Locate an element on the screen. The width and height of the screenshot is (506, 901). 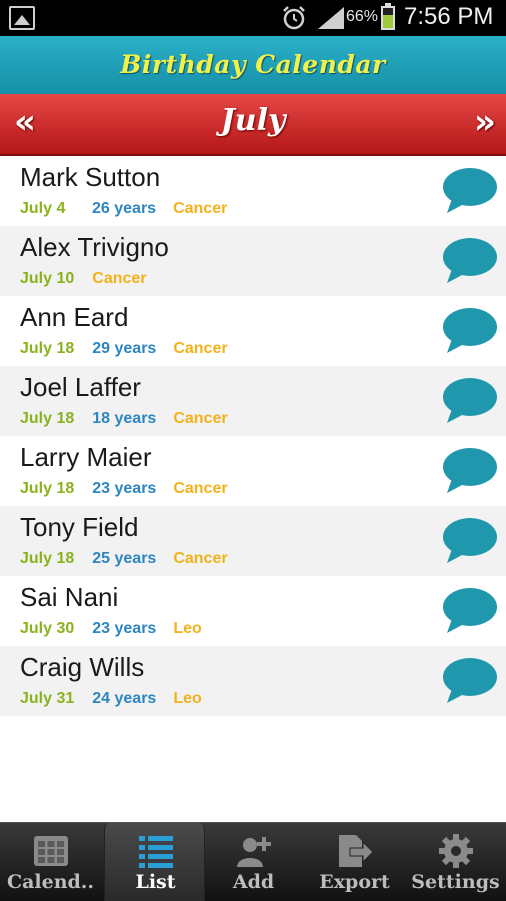
tab-settings: Settings is located at coordinates (455, 862).